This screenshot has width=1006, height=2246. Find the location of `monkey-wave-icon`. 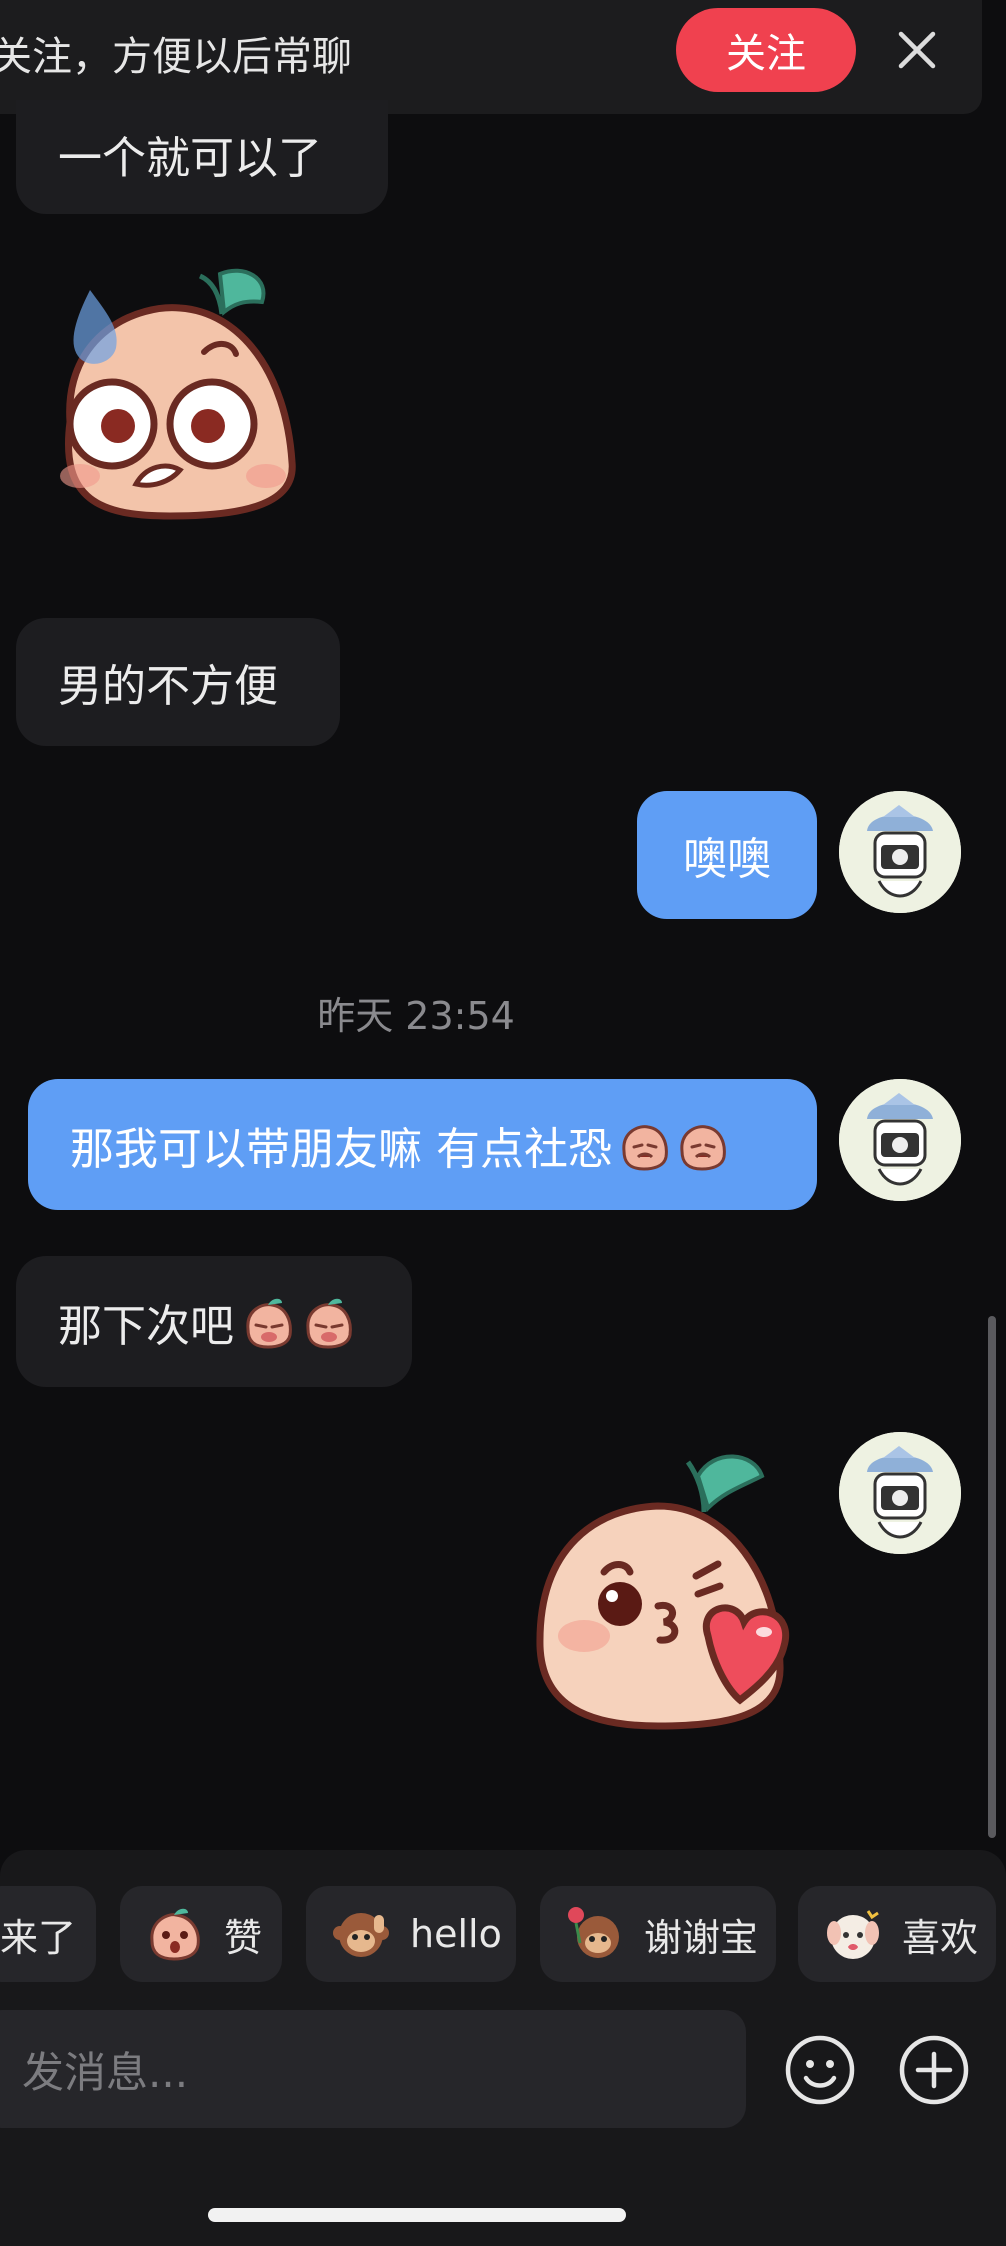

monkey-wave-icon is located at coordinates (361, 1935).